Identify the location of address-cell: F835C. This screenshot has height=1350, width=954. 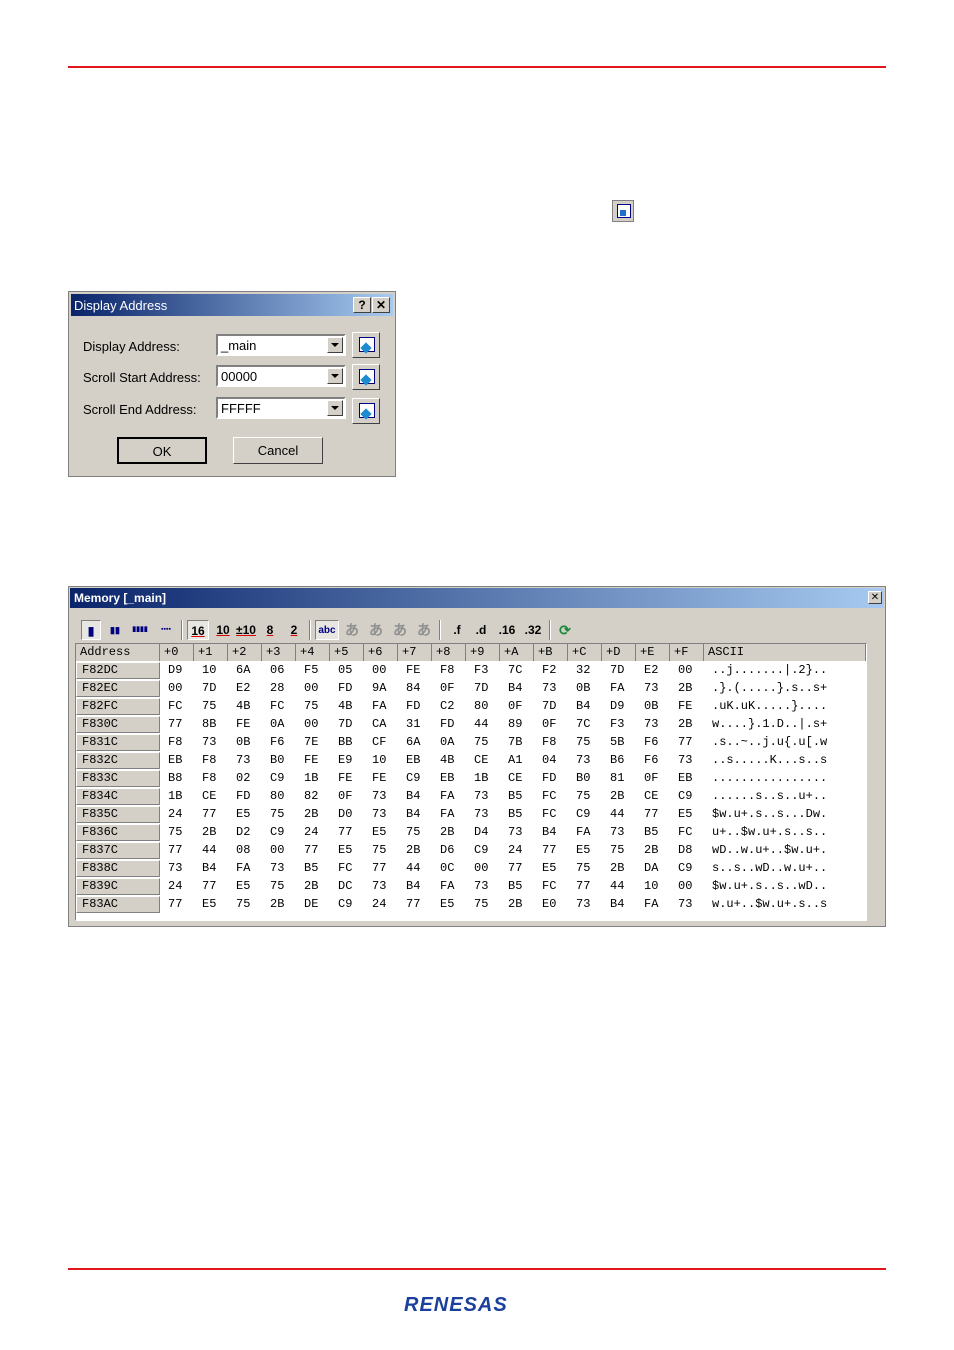
(118, 814).